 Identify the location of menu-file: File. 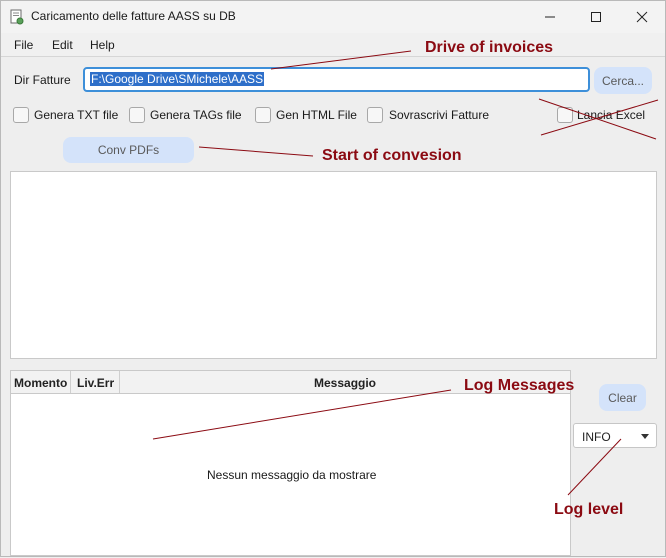
(23, 45).